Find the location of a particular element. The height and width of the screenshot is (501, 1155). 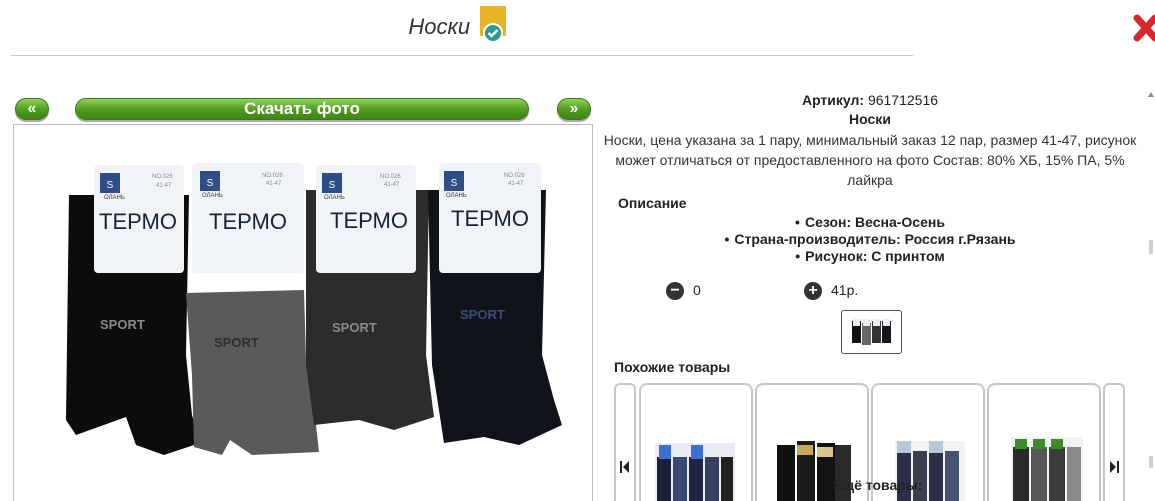

description-heading: Описание is located at coordinates (652, 203).